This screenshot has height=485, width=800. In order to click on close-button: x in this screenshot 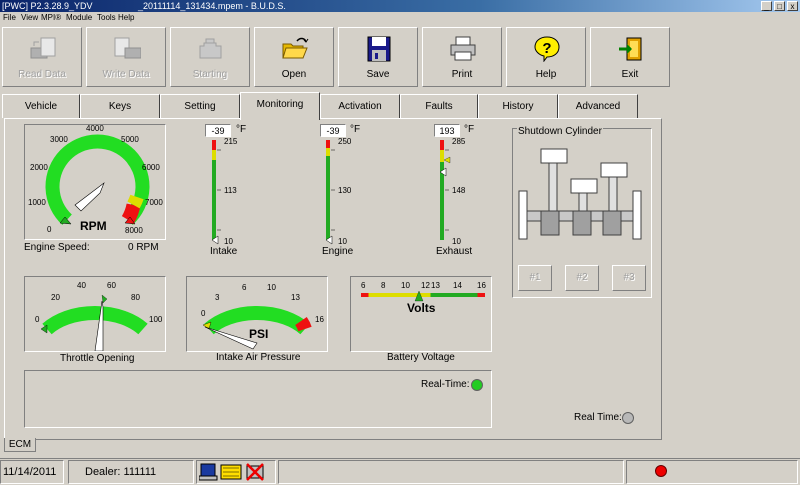, I will do `click(792, 6)`.